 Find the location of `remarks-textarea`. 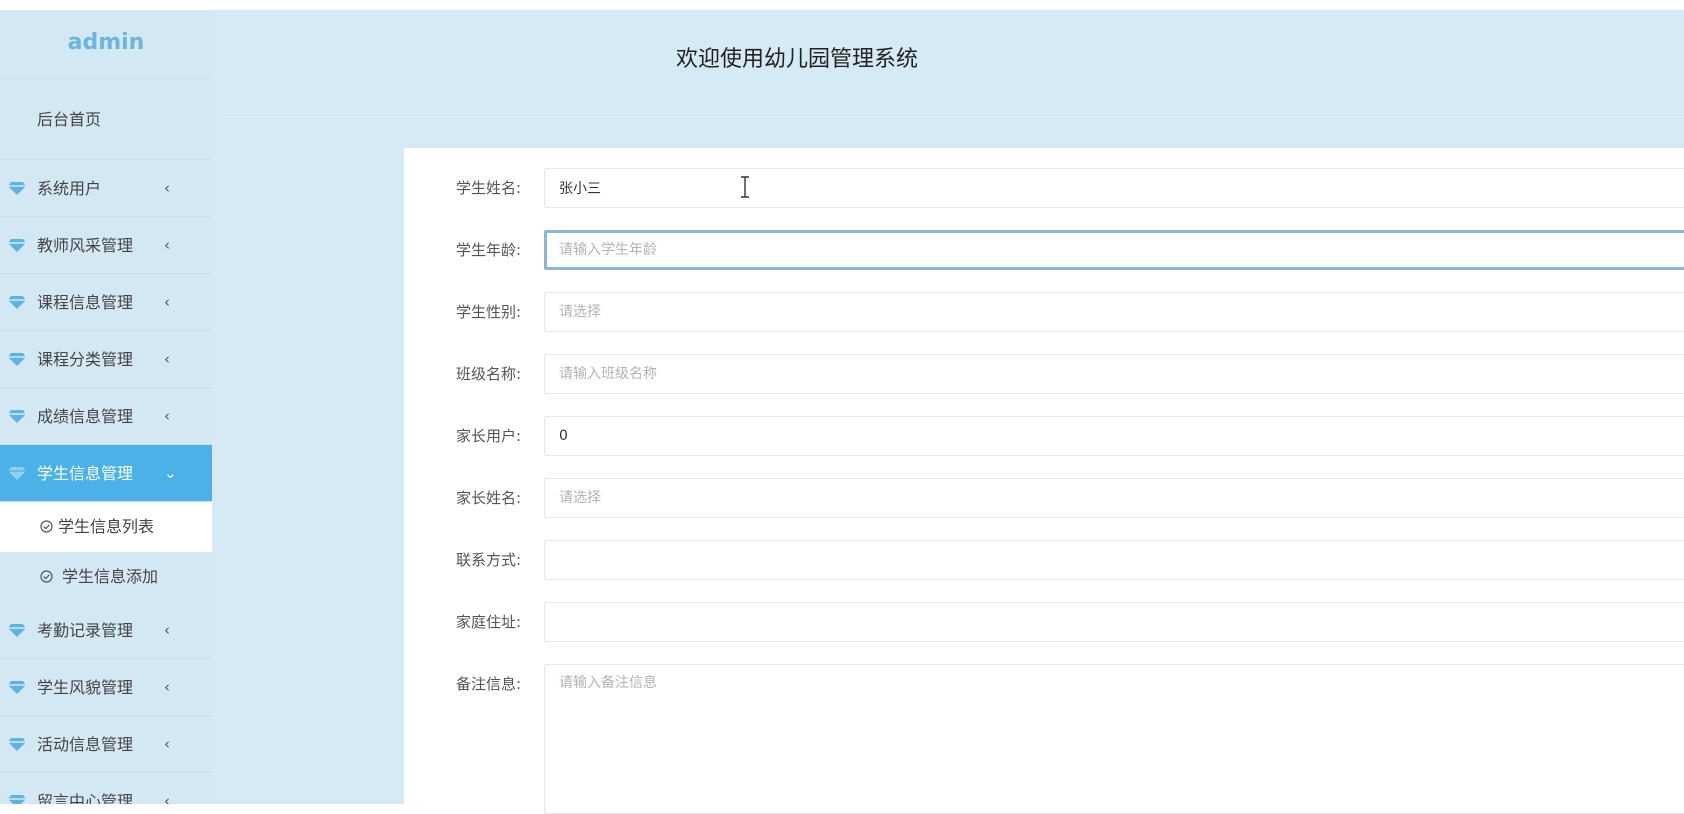

remarks-textarea is located at coordinates (1114, 739).